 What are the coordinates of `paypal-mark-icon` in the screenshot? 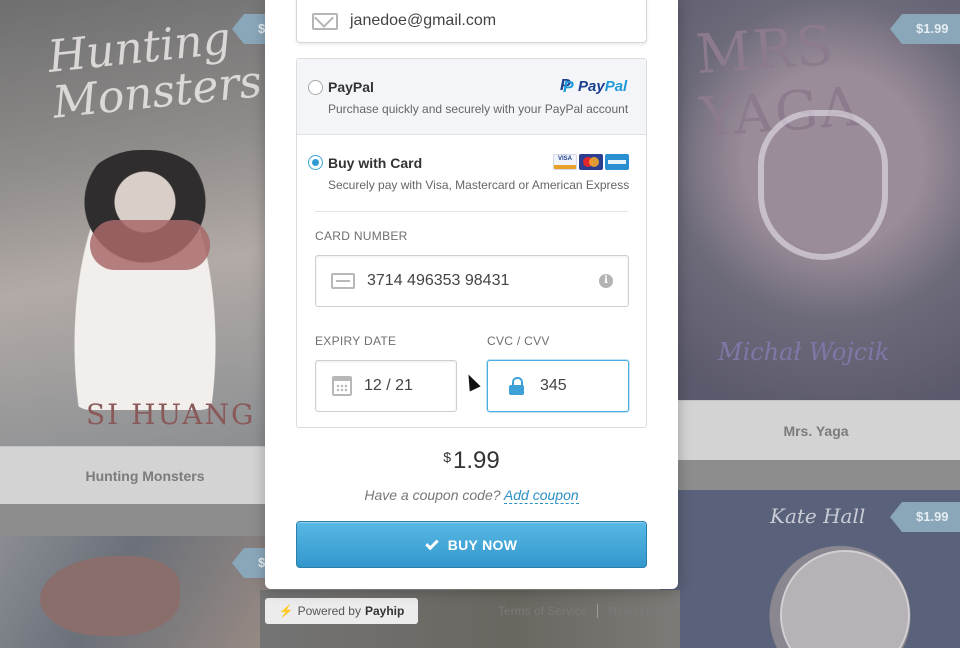 It's located at (567, 87).